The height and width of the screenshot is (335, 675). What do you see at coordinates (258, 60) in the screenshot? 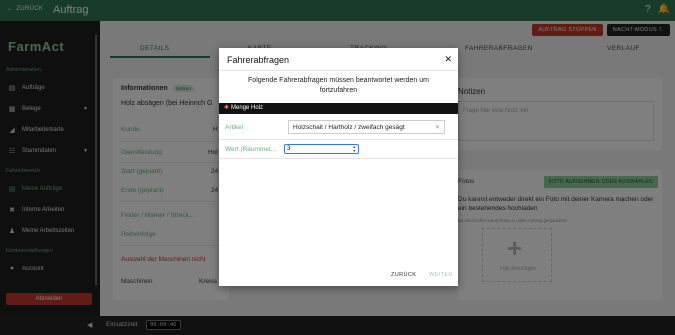
I see `dialog-title: Fahrerabfragen` at bounding box center [258, 60].